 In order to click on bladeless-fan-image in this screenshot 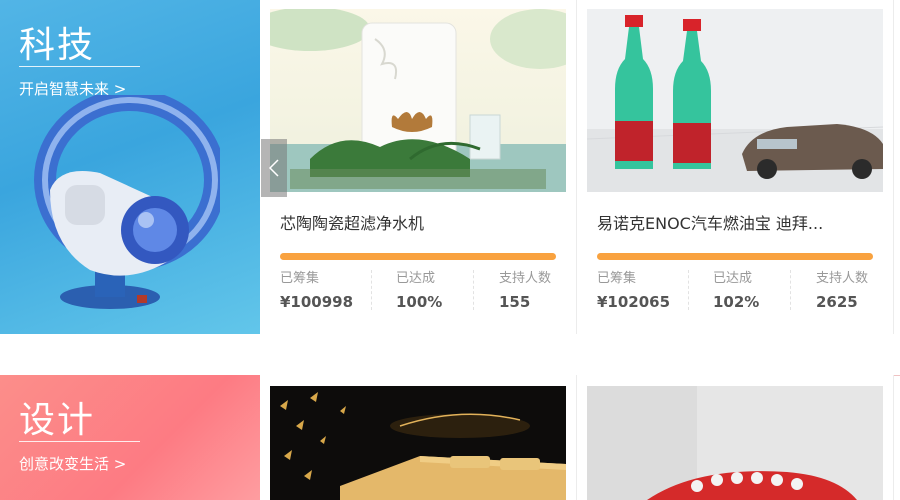, I will do `click(127, 202)`.